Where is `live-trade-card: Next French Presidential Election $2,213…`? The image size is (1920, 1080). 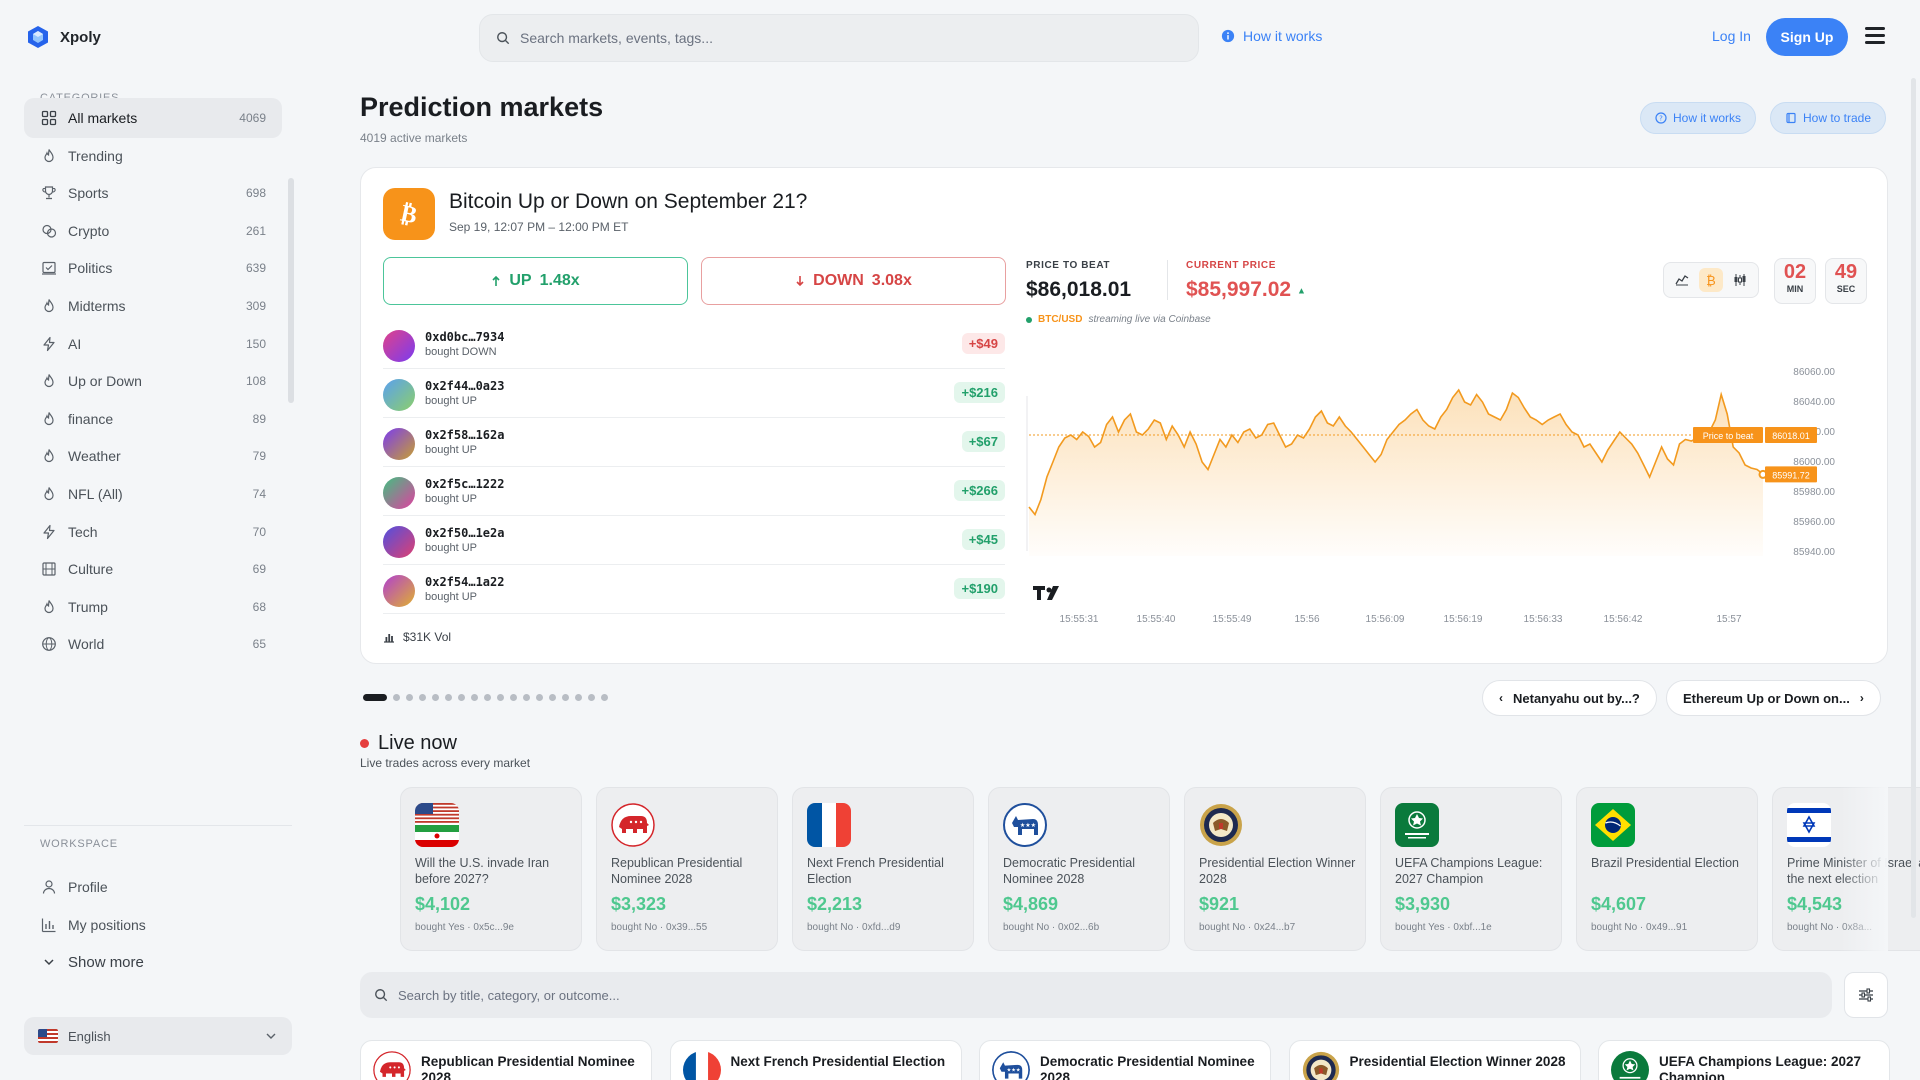
live-trade-card: Next French Presidential Election $2,213… is located at coordinates (883, 869).